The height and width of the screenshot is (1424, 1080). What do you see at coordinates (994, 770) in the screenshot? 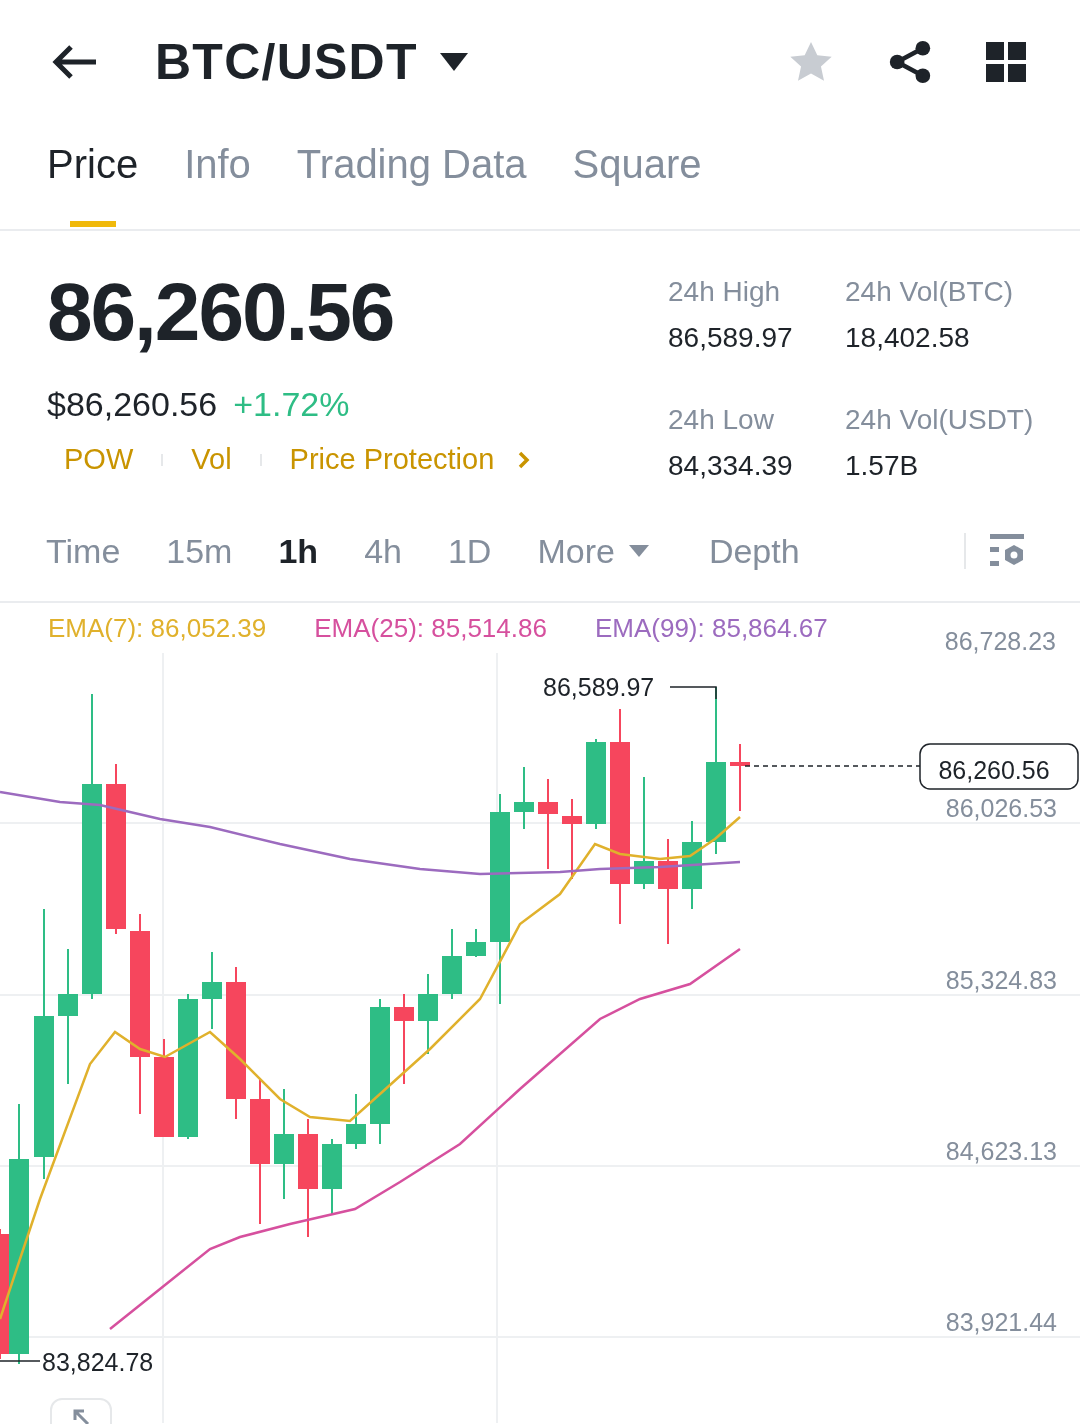
I see `current-price-value: 86,260.56` at bounding box center [994, 770].